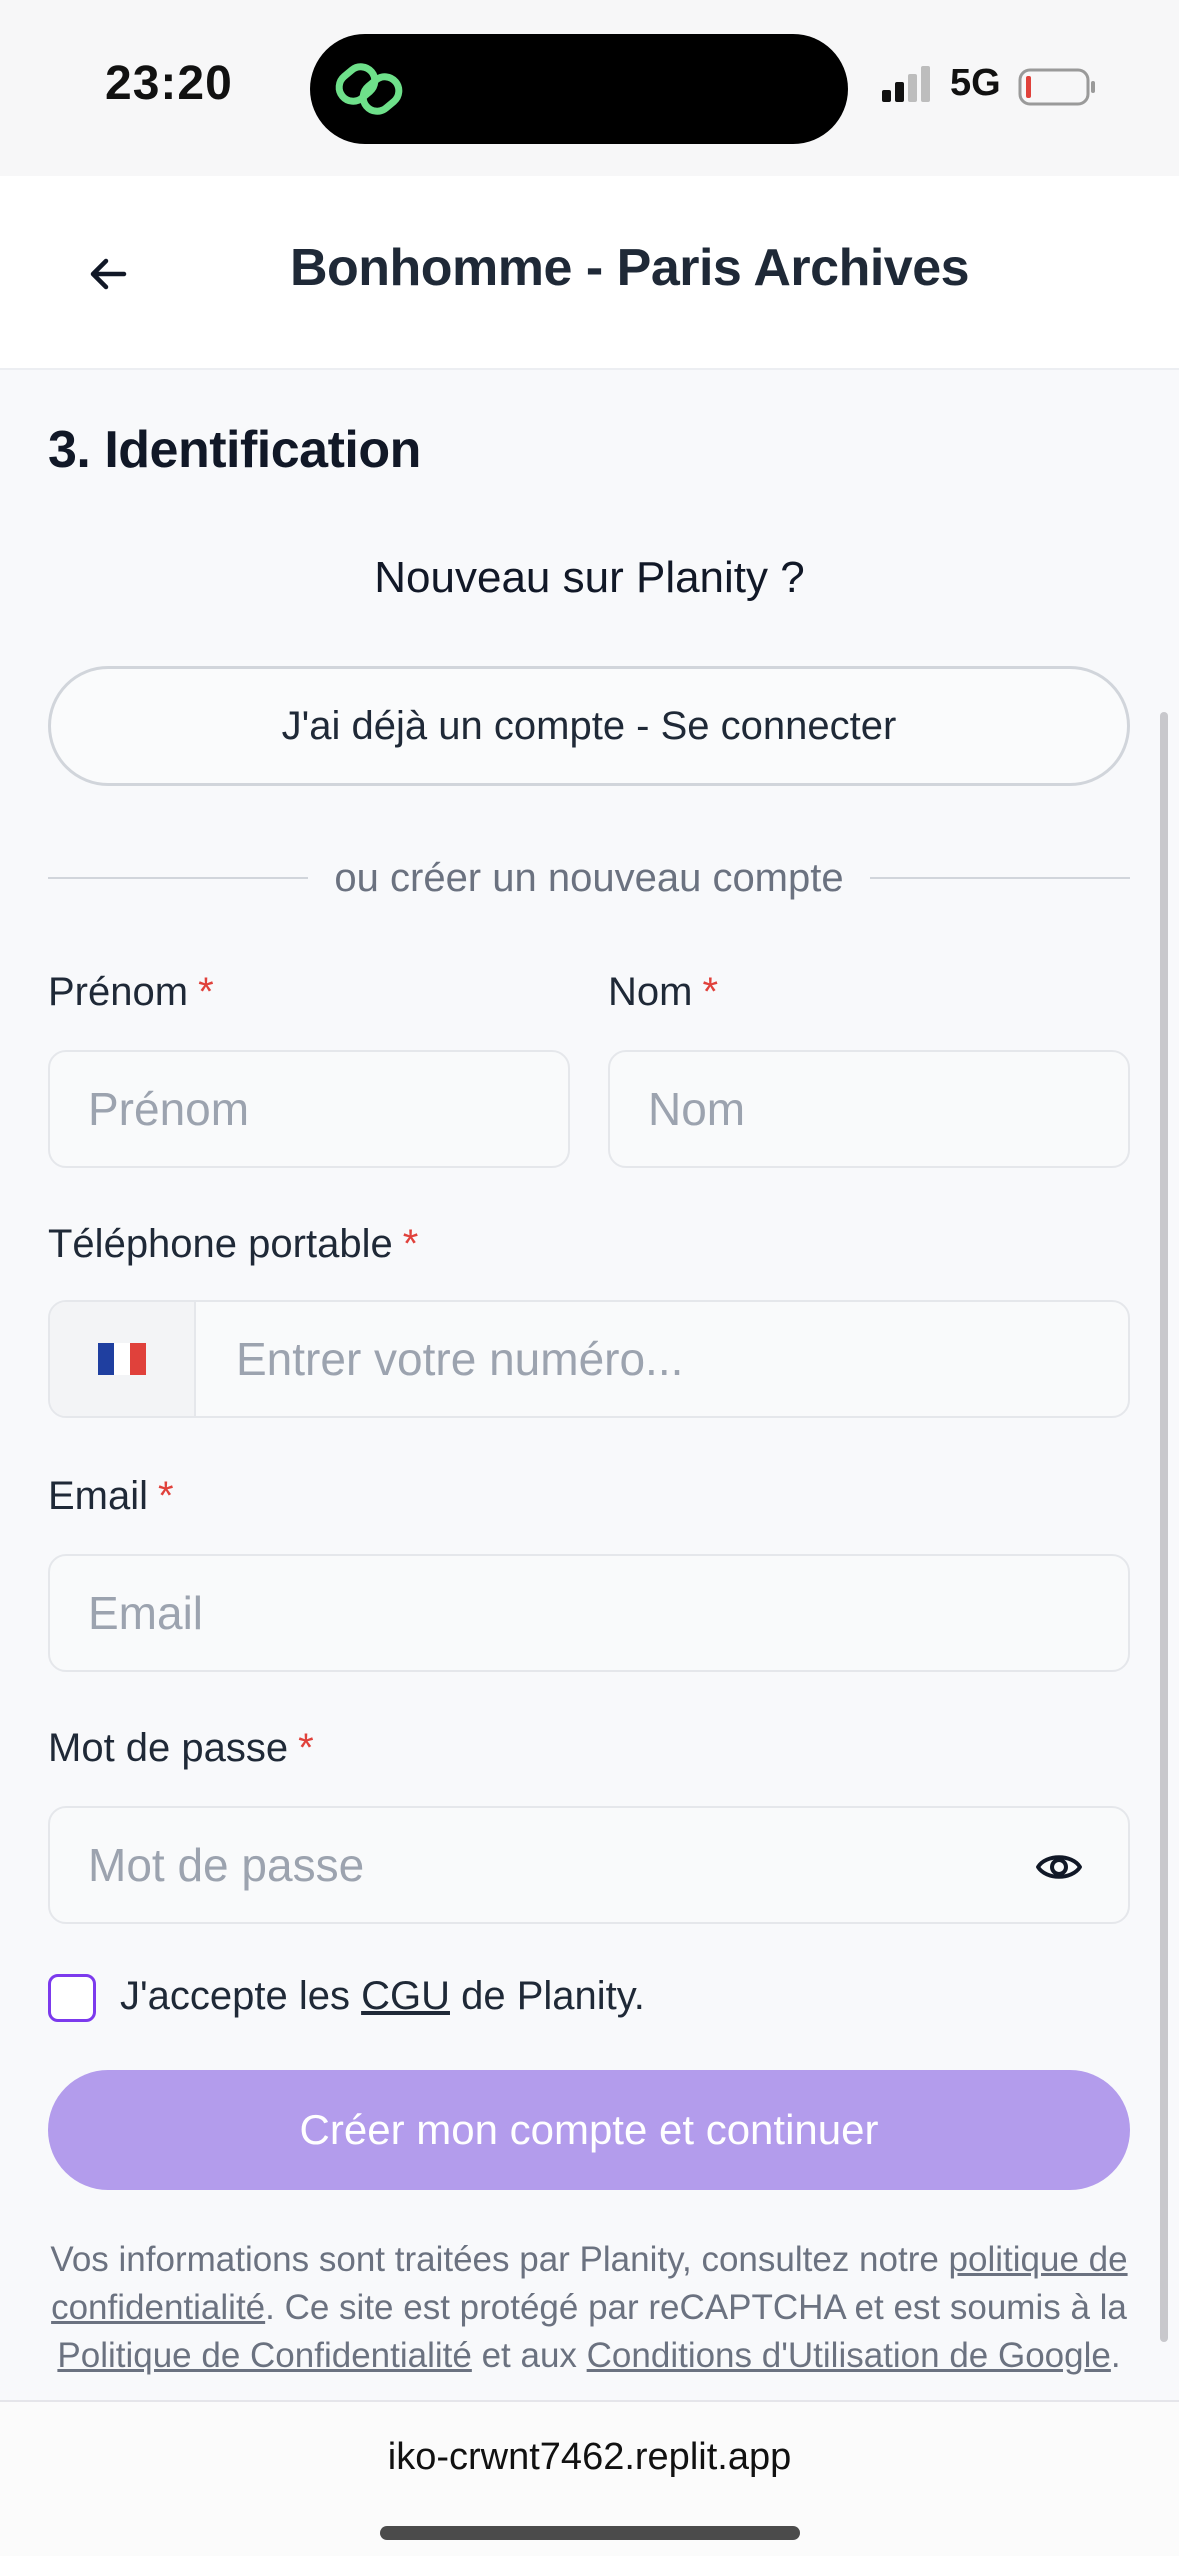 Image resolution: width=1179 pixels, height=2556 pixels. I want to click on password-label: Mot de passe *, so click(181, 1748).